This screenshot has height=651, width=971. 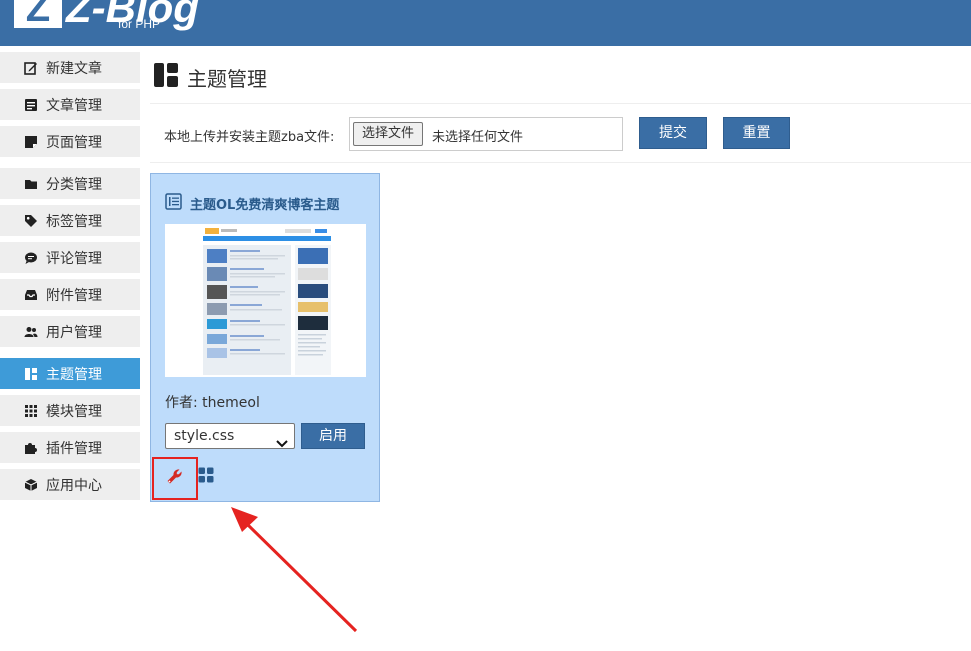 I want to click on logo-subtitle: for PHP, so click(x=139, y=24).